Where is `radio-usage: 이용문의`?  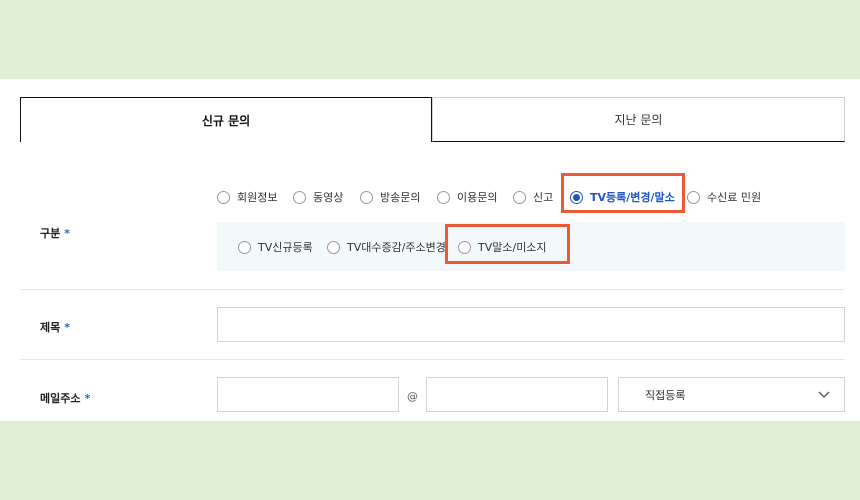
radio-usage: 이용문의 is located at coordinates (467, 197).